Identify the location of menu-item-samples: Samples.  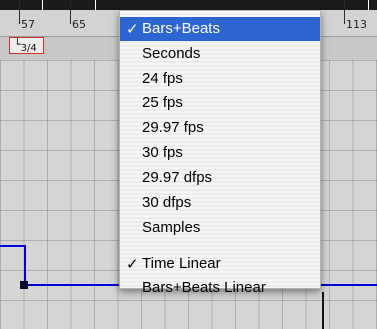
(220, 228).